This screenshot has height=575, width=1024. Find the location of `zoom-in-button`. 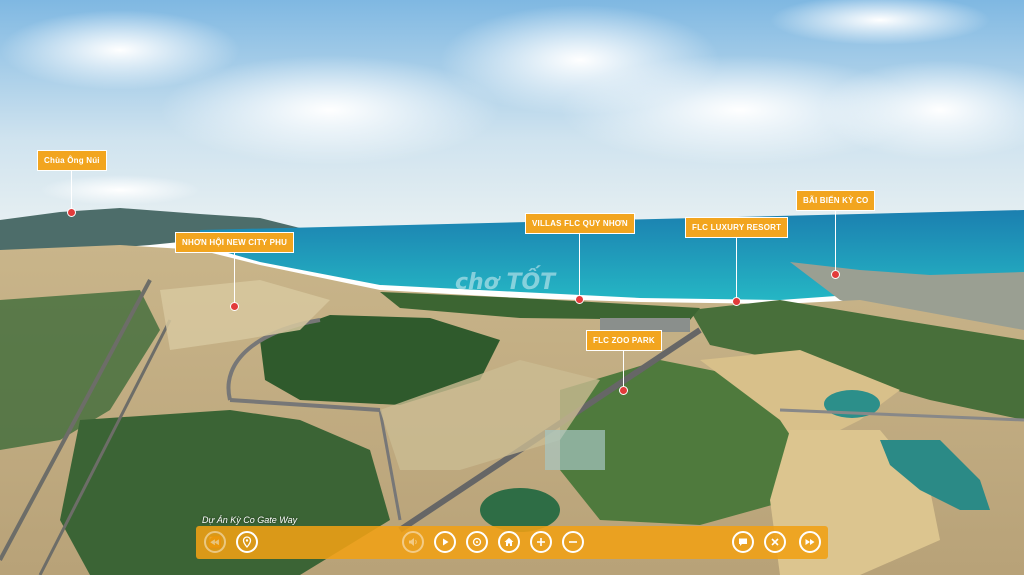

zoom-in-button is located at coordinates (541, 542).